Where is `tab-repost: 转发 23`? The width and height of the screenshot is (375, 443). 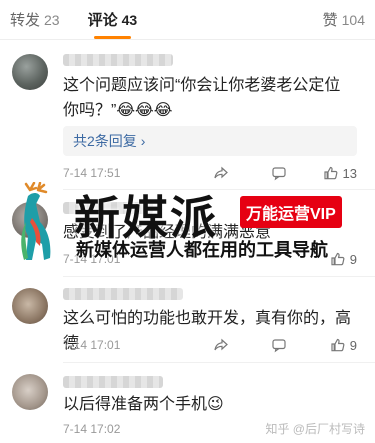 tab-repost: 转发 23 is located at coordinates (35, 19).